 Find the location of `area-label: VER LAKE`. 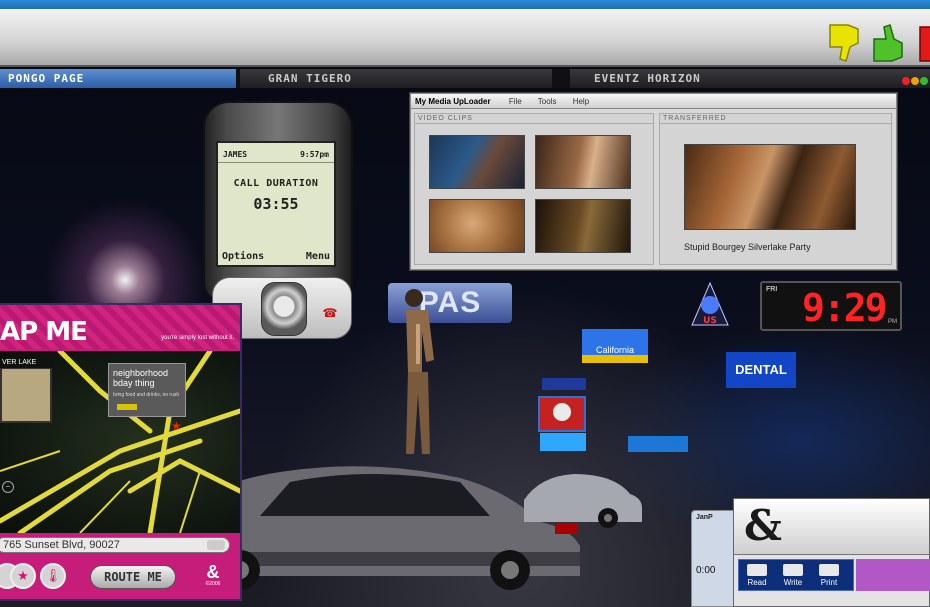

area-label: VER LAKE is located at coordinates (27, 363).